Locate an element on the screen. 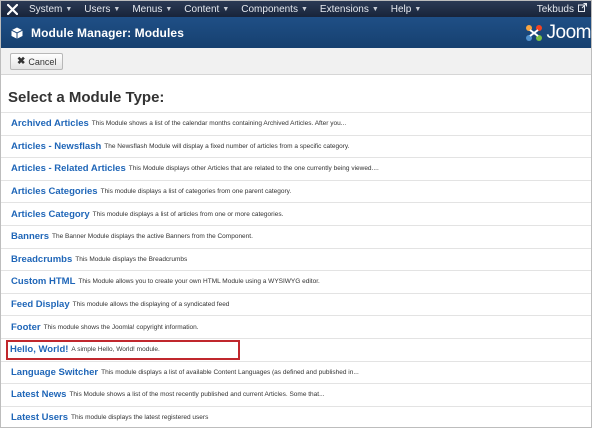 The width and height of the screenshot is (592, 428). menu-menus: Menus ▼ is located at coordinates (152, 9).